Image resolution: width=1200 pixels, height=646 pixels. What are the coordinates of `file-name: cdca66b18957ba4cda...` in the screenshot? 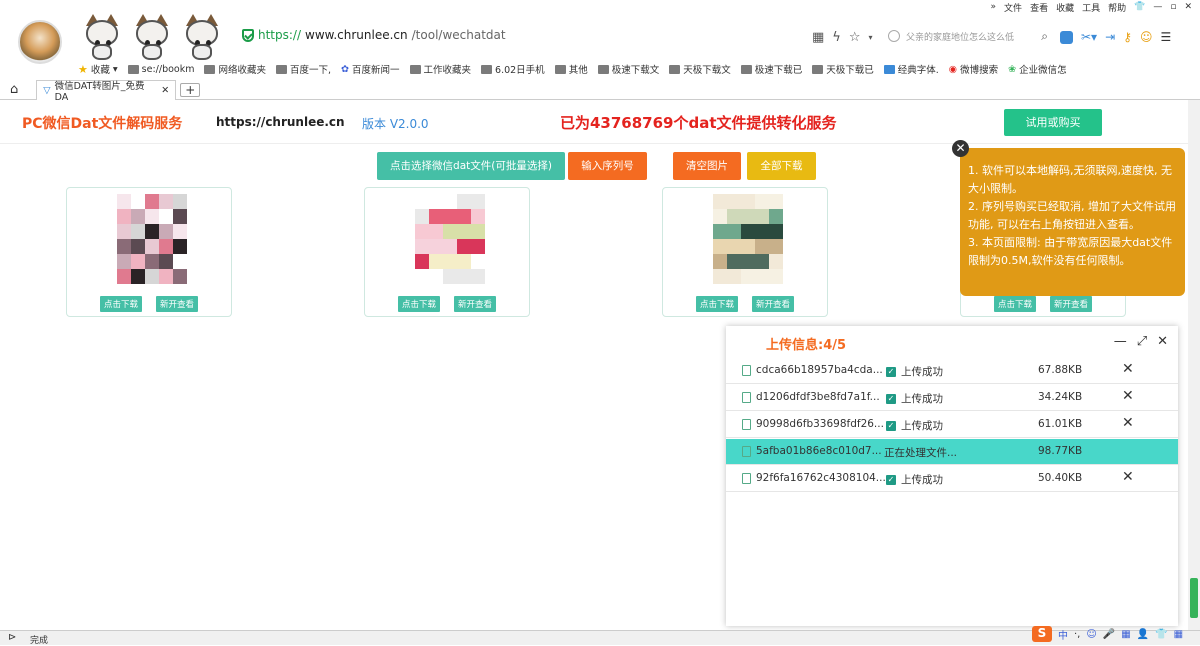 It's located at (819, 370).